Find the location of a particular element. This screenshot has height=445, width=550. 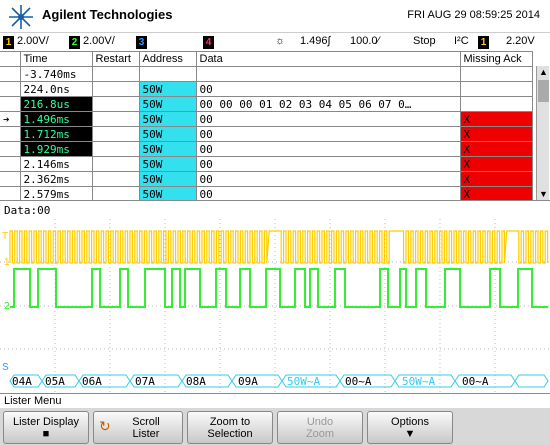

options-button: Options ▼ is located at coordinates (410, 427).